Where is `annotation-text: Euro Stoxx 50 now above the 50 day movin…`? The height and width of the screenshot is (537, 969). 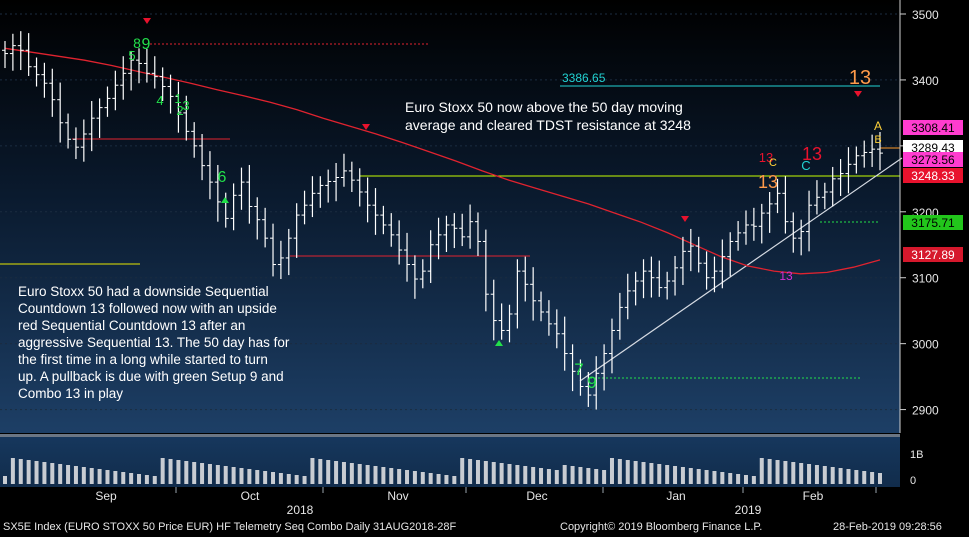
annotation-text: Euro Stoxx 50 now above the 50 day movin… is located at coordinates (544, 107).